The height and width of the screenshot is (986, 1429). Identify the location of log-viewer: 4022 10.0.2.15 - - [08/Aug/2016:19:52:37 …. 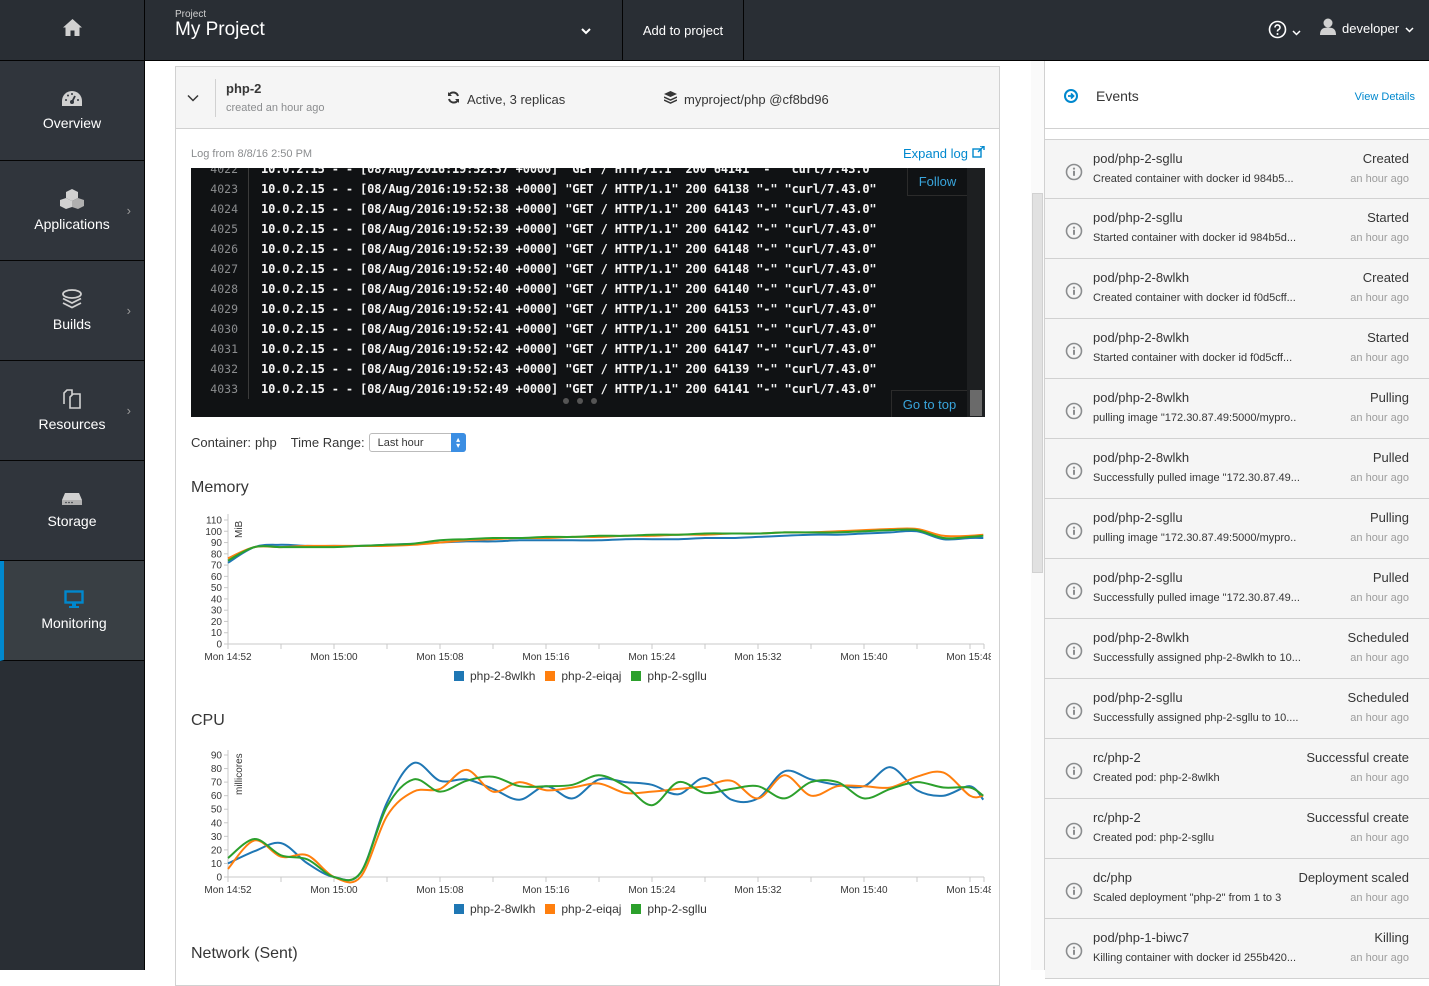
(588, 292).